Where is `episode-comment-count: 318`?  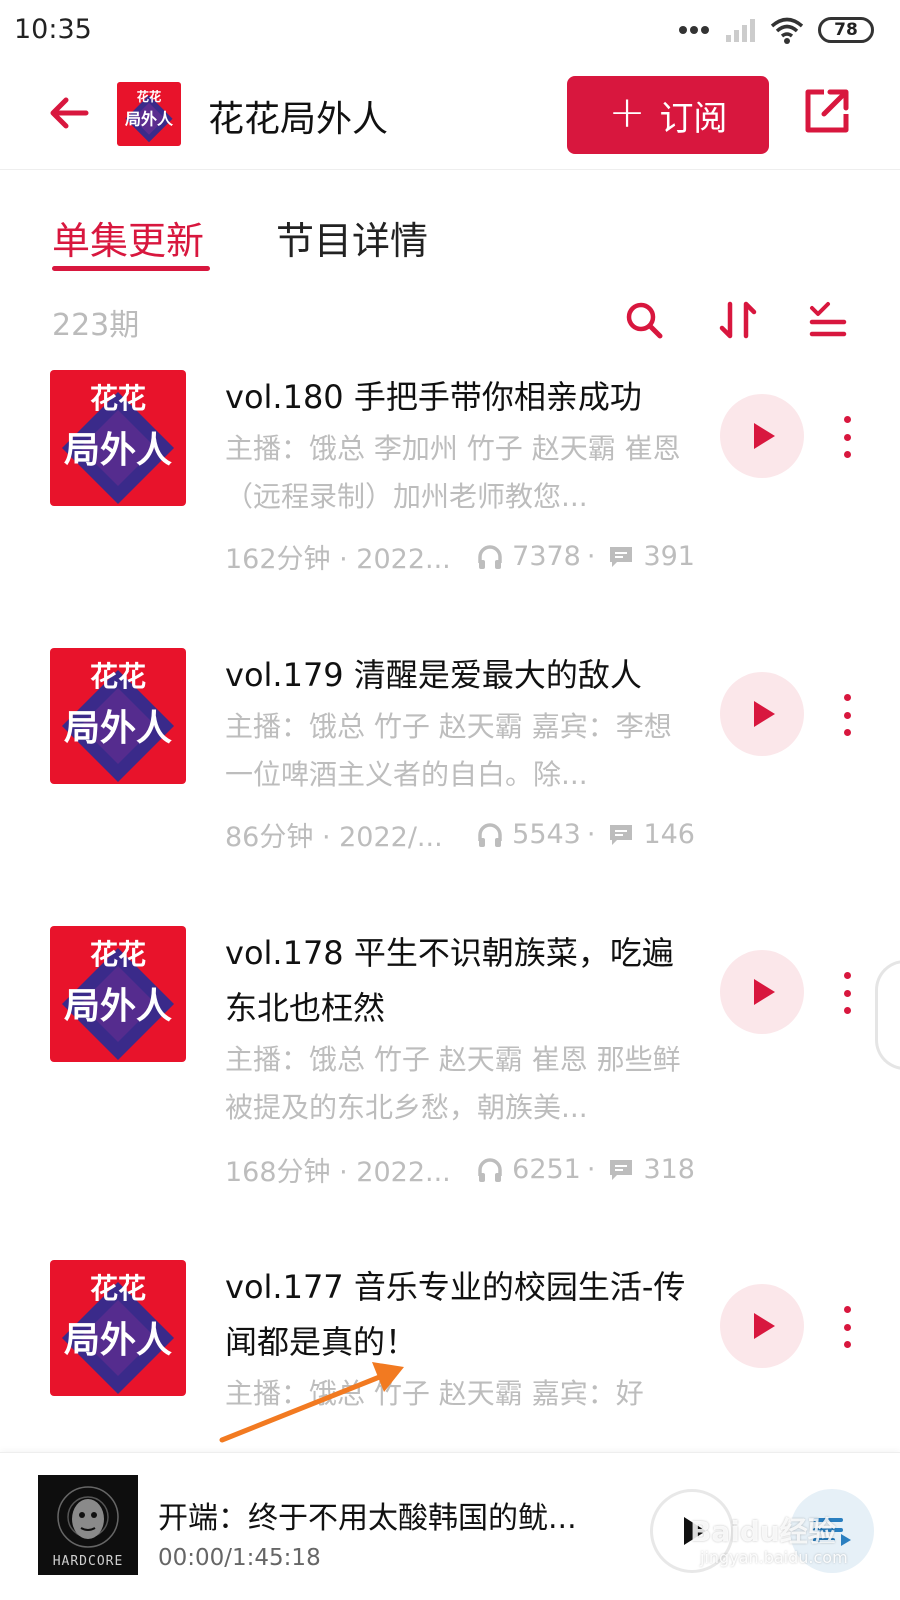 episode-comment-count: 318 is located at coordinates (669, 1169).